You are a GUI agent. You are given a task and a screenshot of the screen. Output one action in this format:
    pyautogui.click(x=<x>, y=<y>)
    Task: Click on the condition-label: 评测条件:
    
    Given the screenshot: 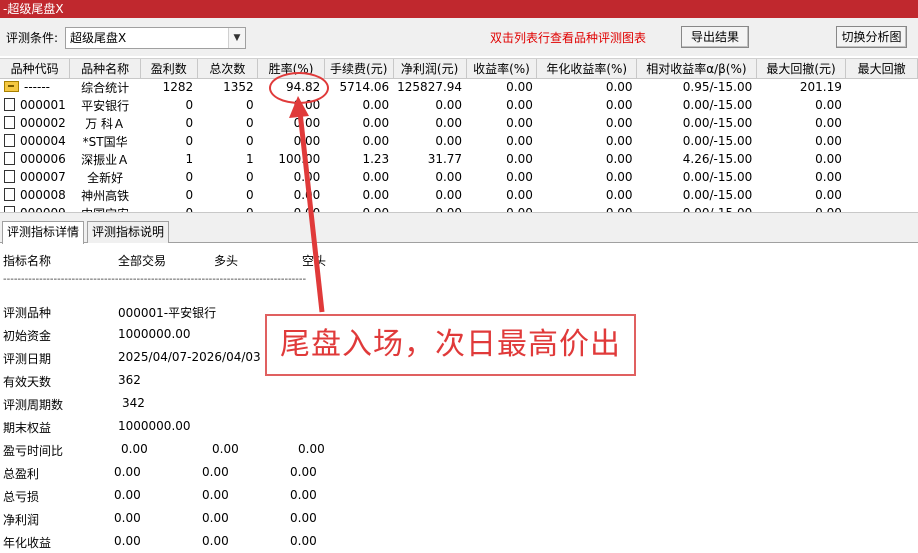 What is the action you would take?
    pyautogui.click(x=32, y=38)
    